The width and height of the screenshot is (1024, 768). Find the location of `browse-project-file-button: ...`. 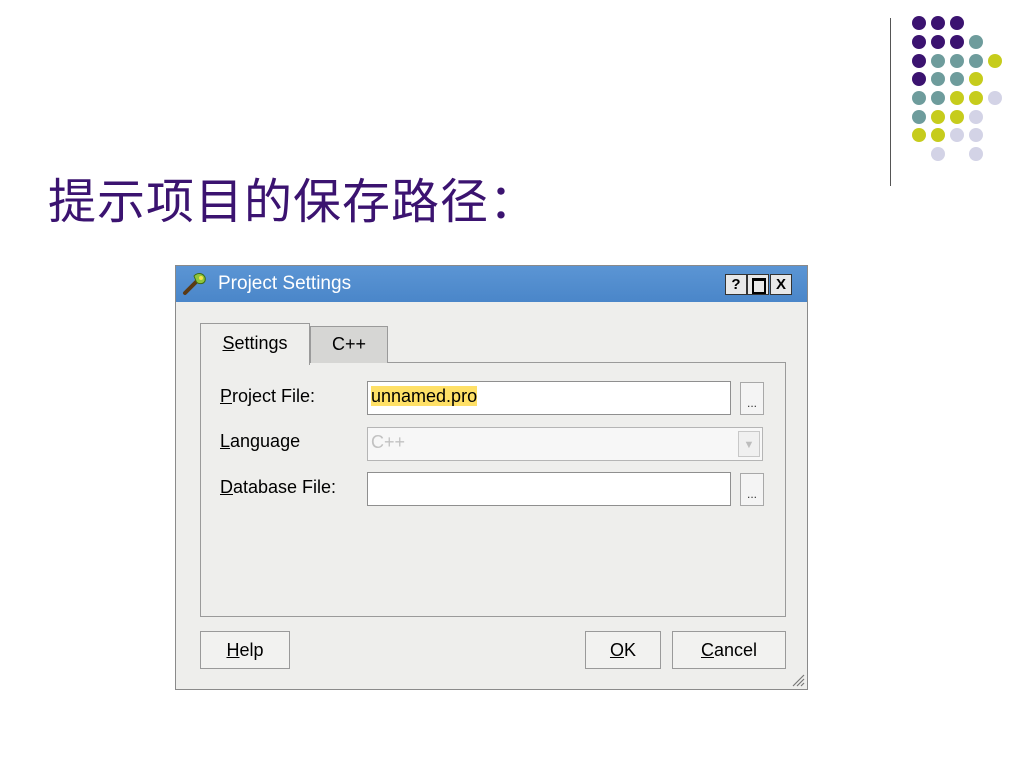

browse-project-file-button: ... is located at coordinates (752, 398).